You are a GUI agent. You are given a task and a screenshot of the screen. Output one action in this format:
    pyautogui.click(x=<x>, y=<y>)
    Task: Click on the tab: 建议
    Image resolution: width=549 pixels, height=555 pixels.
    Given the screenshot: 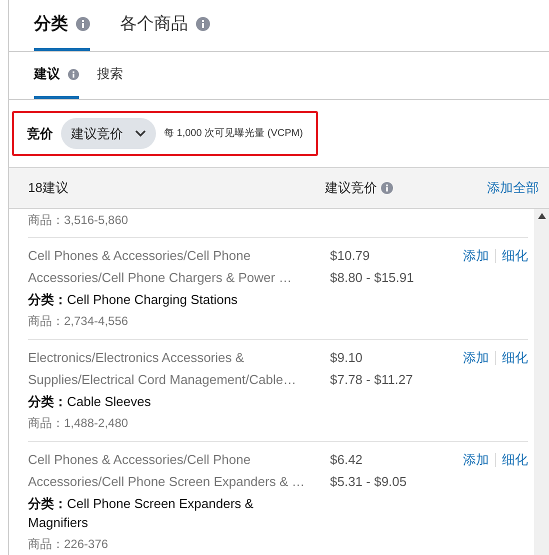 What is the action you would take?
    pyautogui.click(x=56, y=75)
    